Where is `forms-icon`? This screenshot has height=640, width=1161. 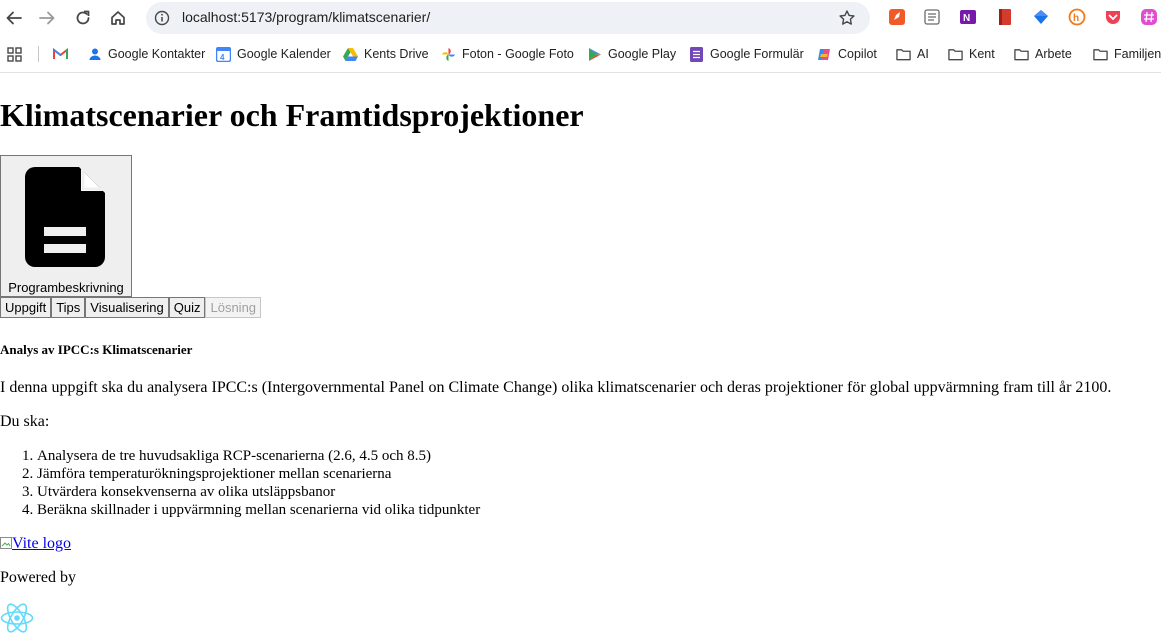
forms-icon is located at coordinates (696, 54).